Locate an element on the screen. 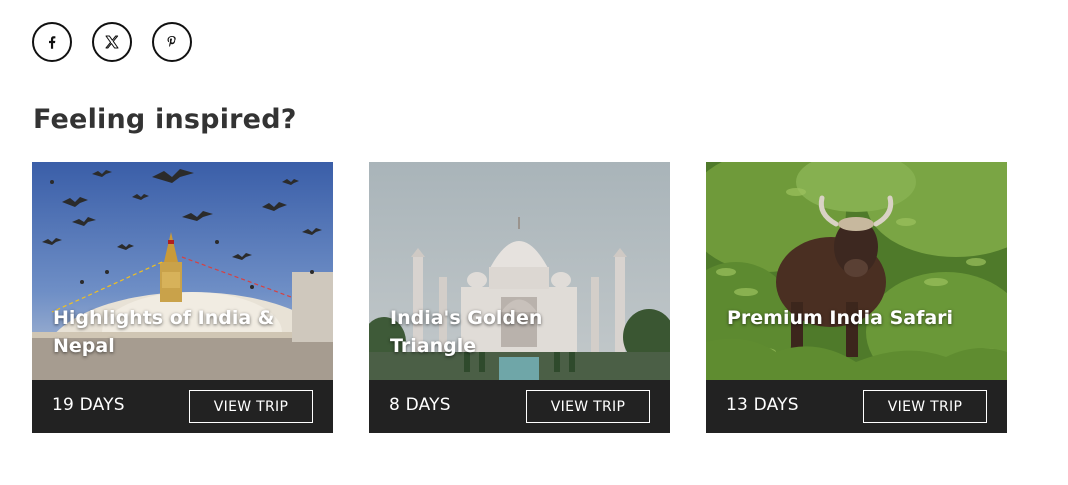 The width and height of the screenshot is (1068, 485). x-icon is located at coordinates (112, 42).